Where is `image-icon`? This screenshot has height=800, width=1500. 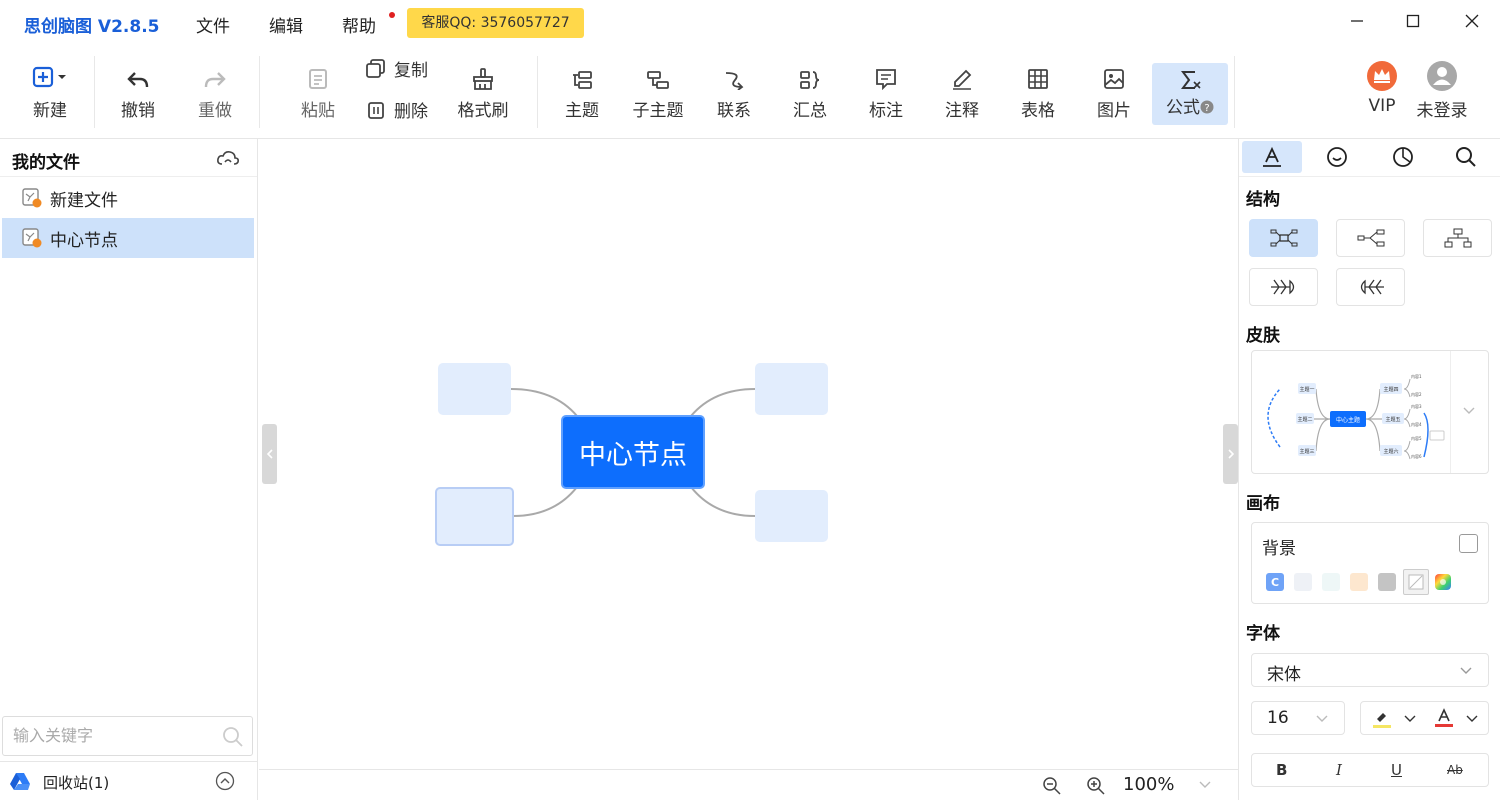 image-icon is located at coordinates (1114, 79).